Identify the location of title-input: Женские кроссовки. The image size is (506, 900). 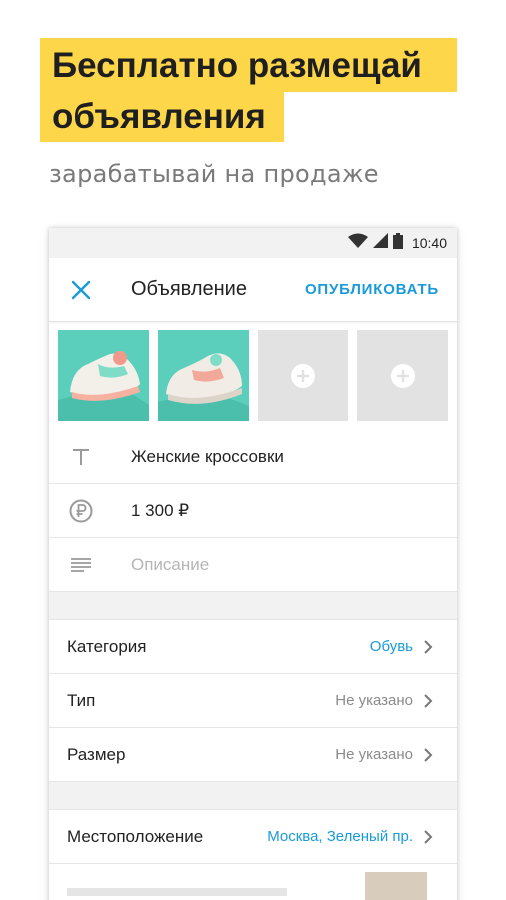
(198, 457).